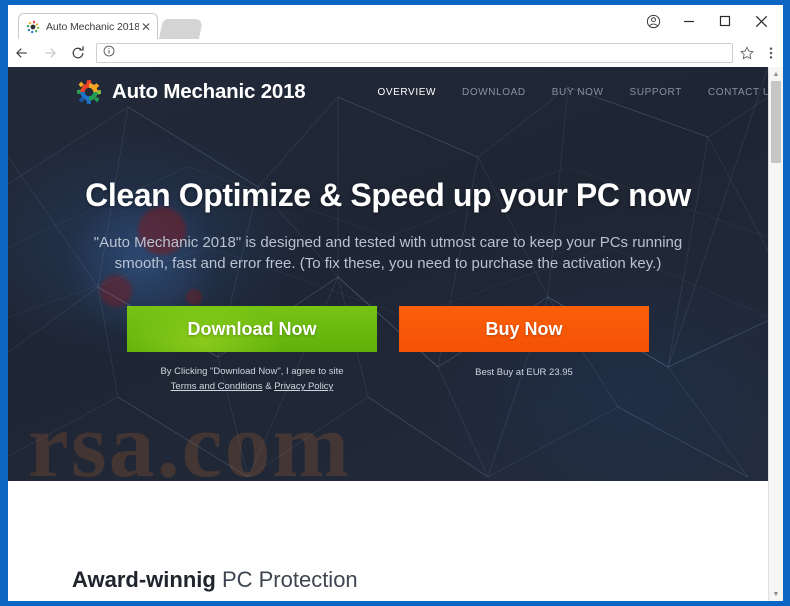 This screenshot has height=606, width=790. Describe the element at coordinates (388, 195) in the screenshot. I see `hero-title: Clean Optimize & Speed up your PC now` at that location.